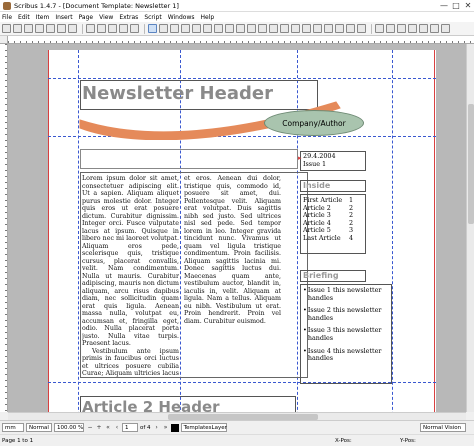 The image size is (474, 446). I want to click on measure-icon, so click(339, 28).